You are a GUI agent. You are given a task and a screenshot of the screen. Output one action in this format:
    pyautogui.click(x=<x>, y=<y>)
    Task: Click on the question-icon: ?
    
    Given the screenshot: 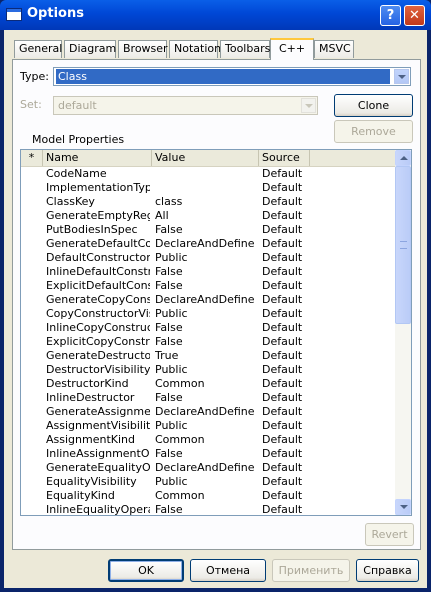 What is the action you would take?
    pyautogui.click(x=390, y=15)
    